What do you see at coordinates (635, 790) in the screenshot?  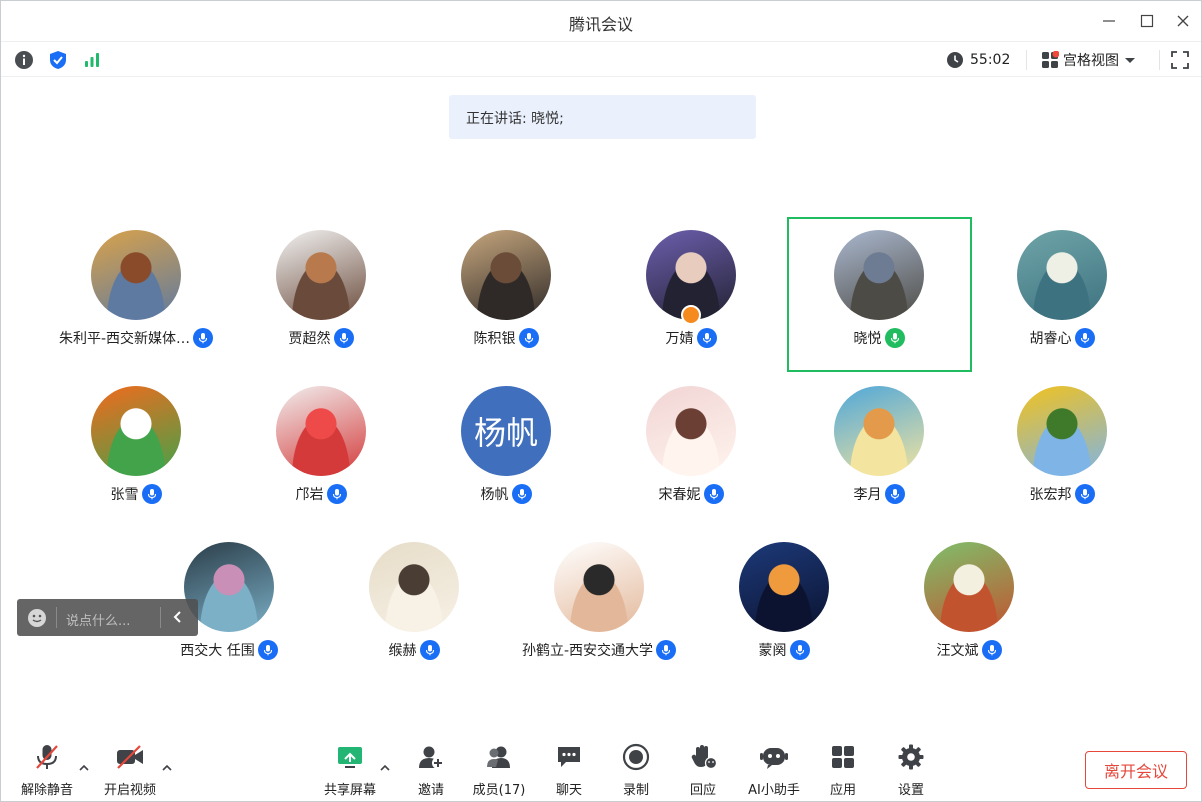 I see `record-label: 录制` at bounding box center [635, 790].